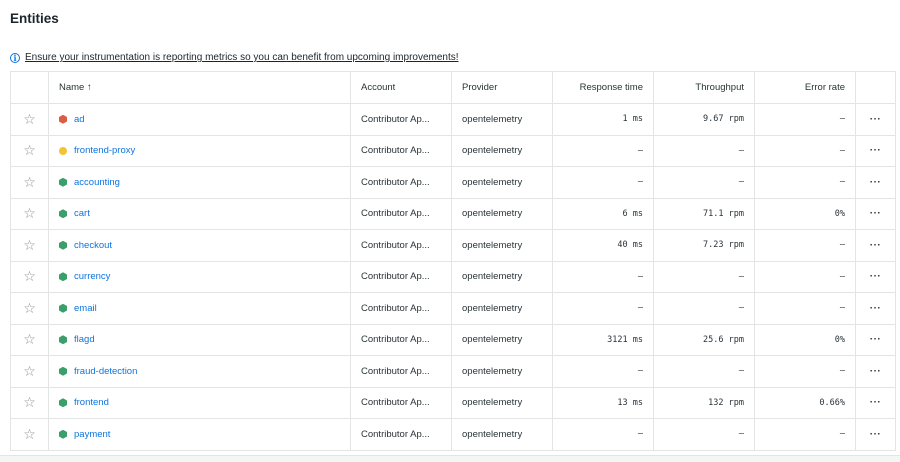  Describe the element at coordinates (805, 87) in the screenshot. I see `column-header-error-rate: Error rate` at that location.